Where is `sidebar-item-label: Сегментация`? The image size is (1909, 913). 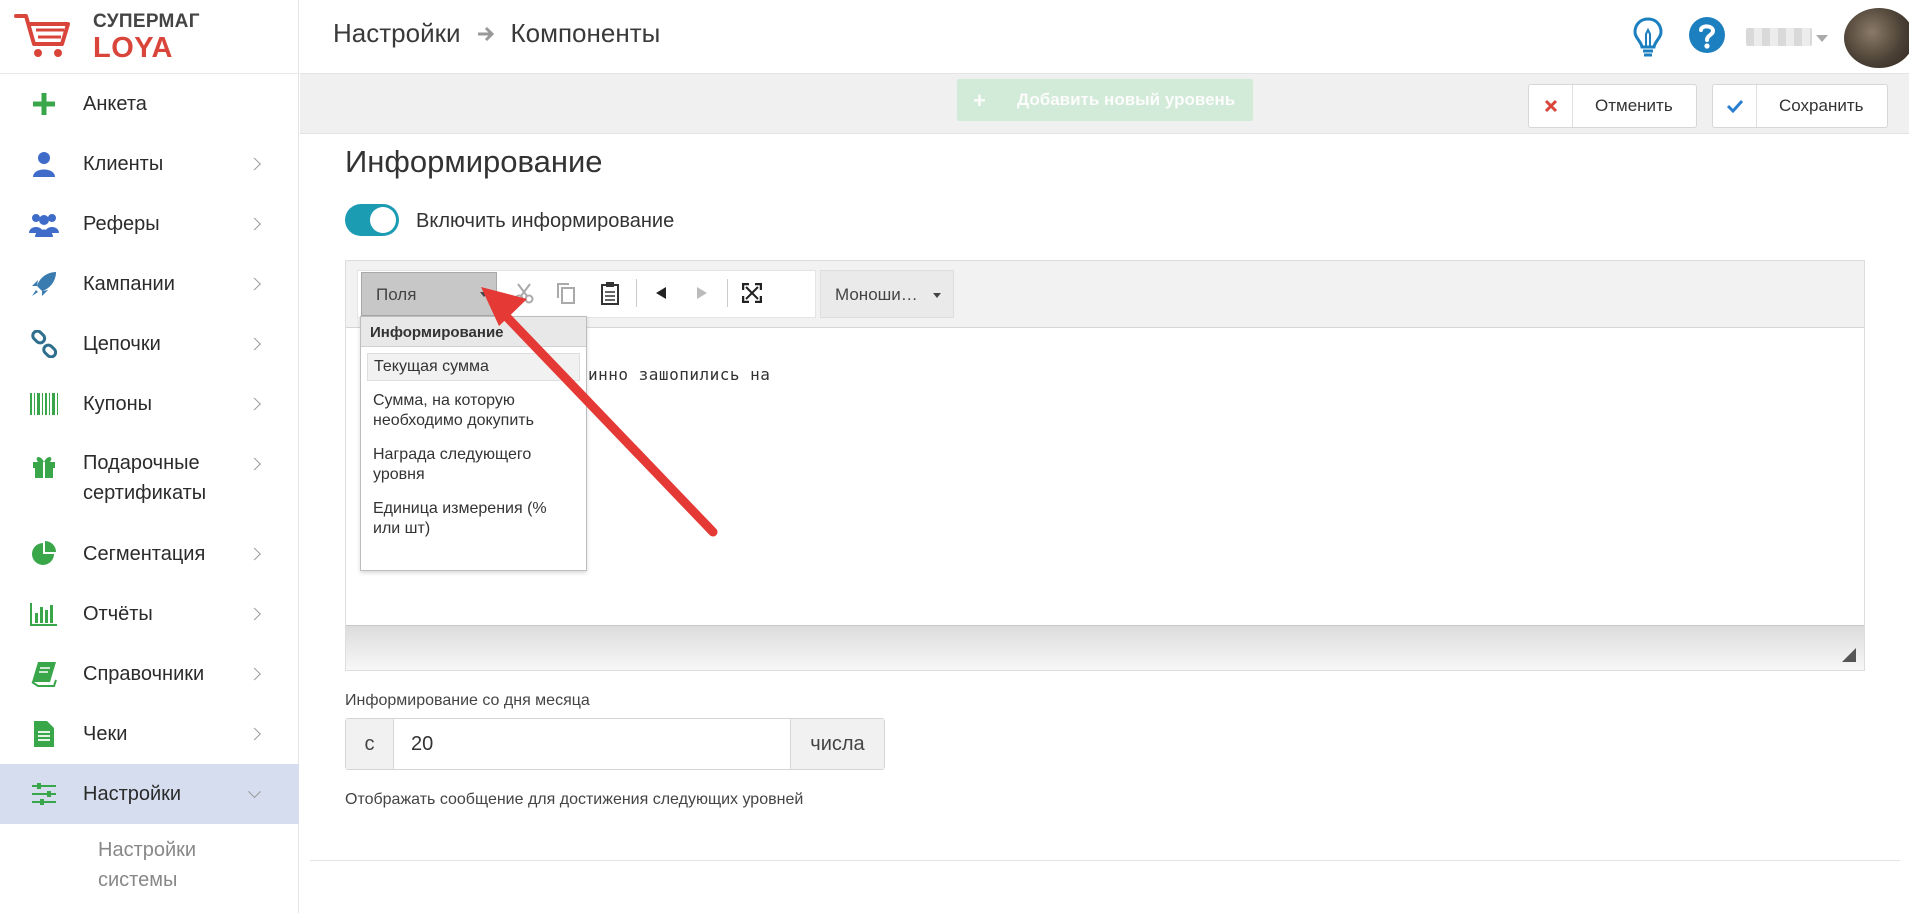
sidebar-item-label: Сегментация is located at coordinates (144, 554).